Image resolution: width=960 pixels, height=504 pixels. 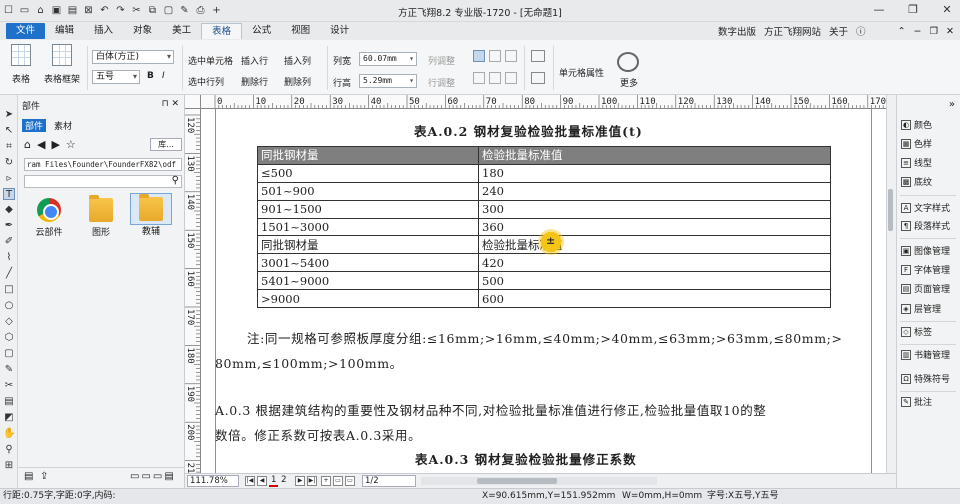 What do you see at coordinates (913, 9) in the screenshot?
I see `restore-icon: ❐` at bounding box center [913, 9].